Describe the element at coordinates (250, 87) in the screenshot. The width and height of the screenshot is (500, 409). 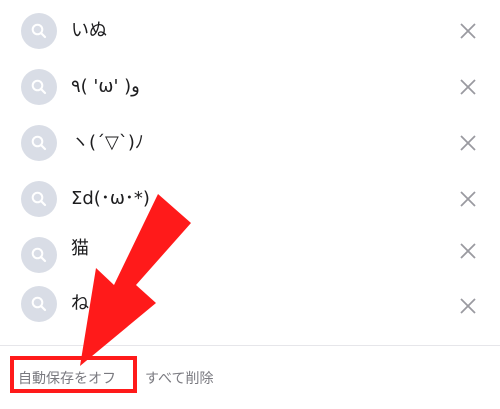
I see `history-row: ٩( 'ω' )و` at that location.